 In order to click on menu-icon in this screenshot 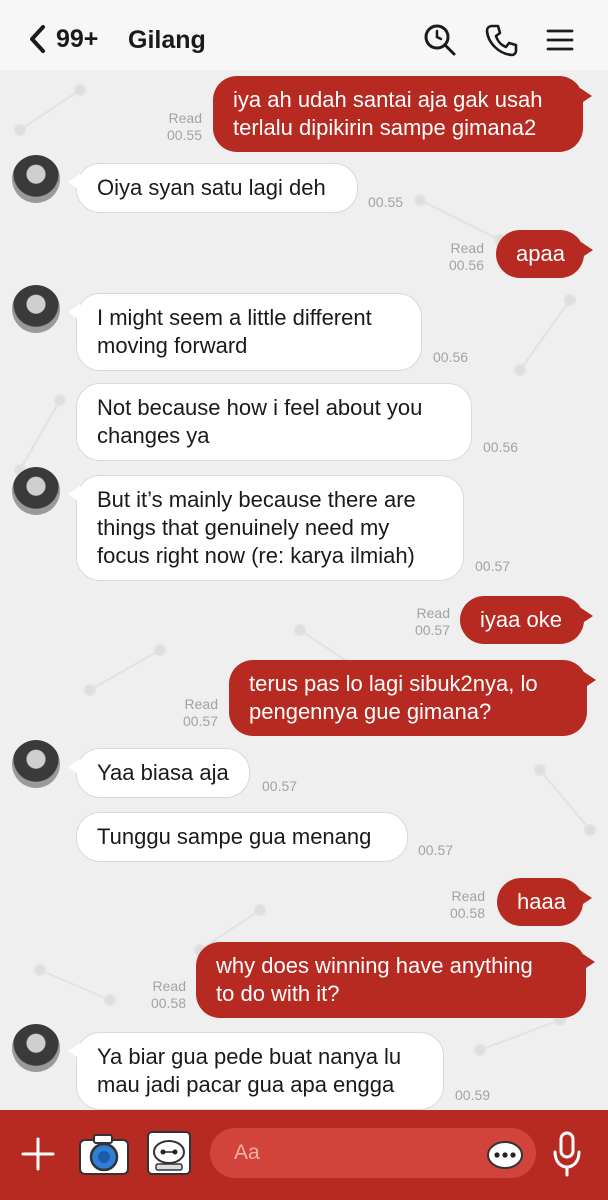, I will do `click(560, 40)`.